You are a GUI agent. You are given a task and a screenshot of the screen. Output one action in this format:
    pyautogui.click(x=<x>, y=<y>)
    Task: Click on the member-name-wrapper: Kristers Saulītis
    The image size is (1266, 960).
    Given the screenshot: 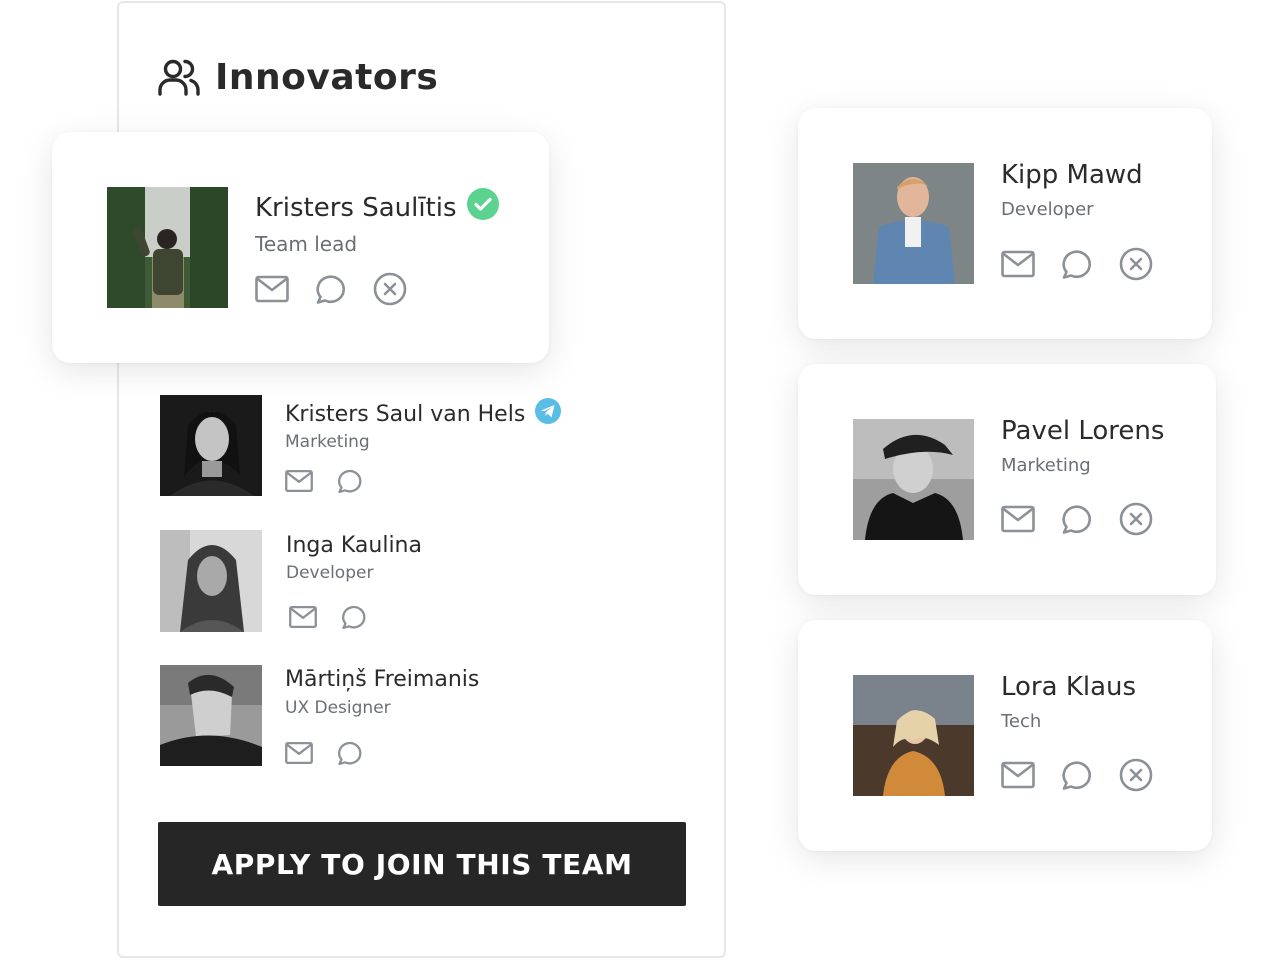 What is the action you would take?
    pyautogui.click(x=377, y=207)
    